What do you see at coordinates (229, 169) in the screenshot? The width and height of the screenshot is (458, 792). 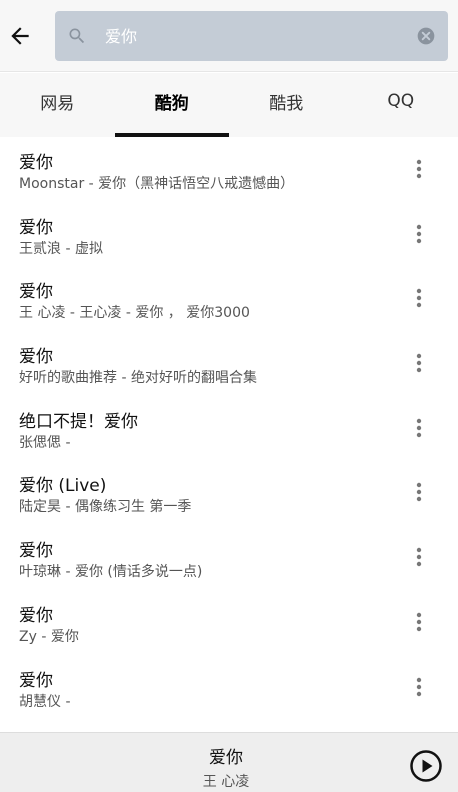 I see `song-row: 爱你 Moonstar - 爱你（黑神话悟空八戒遗憾曲）` at bounding box center [229, 169].